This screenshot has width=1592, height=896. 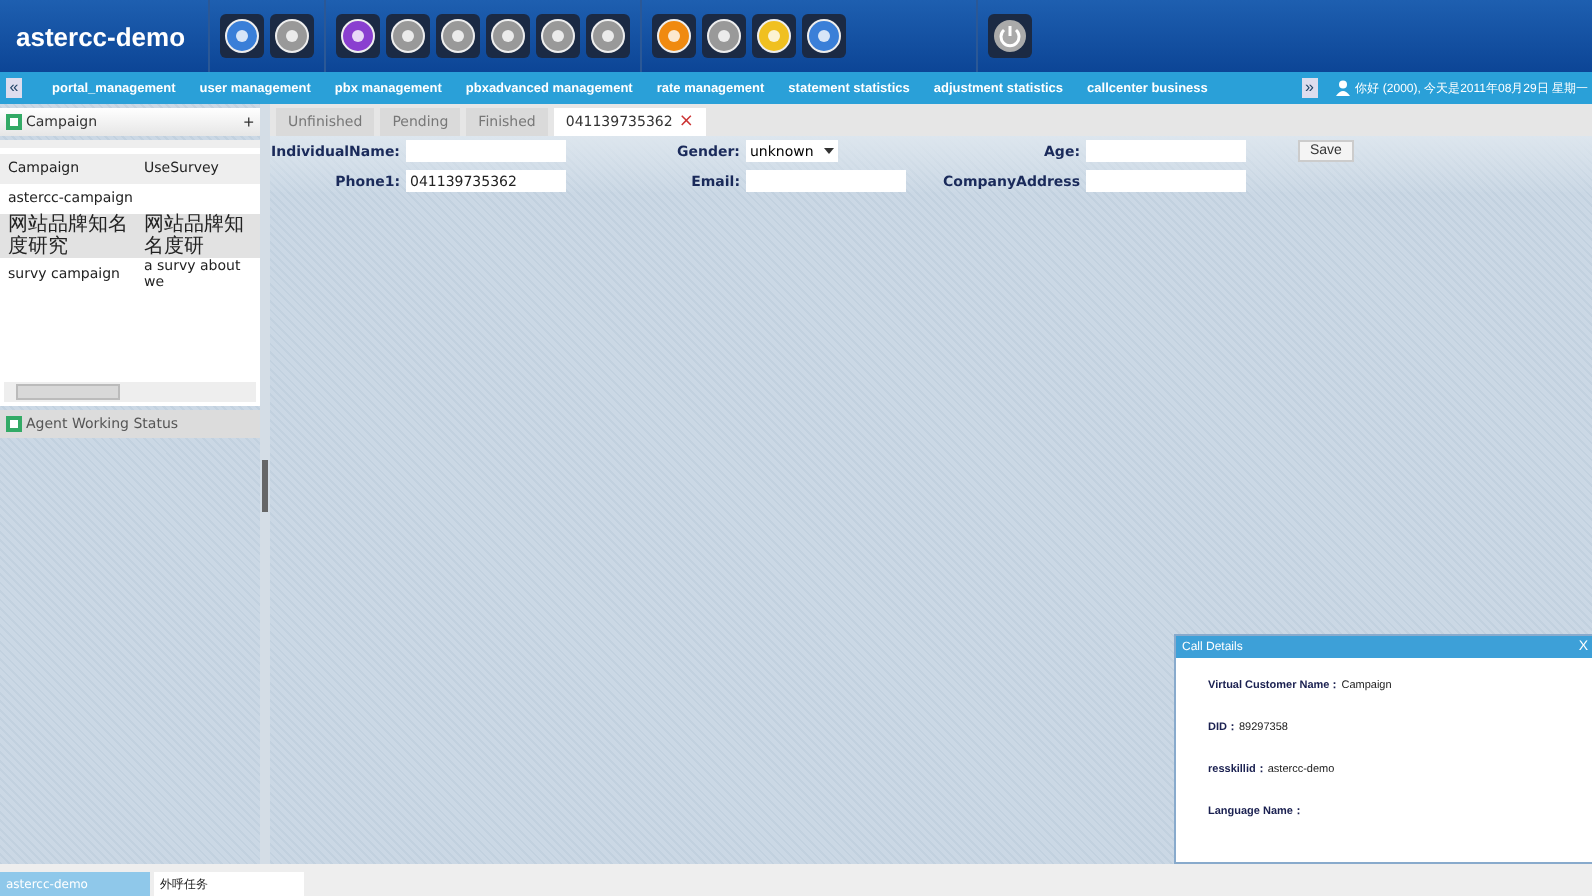 I want to click on table-row: 网站品牌知名度研究 网站品牌知名度研, so click(x=130, y=236).